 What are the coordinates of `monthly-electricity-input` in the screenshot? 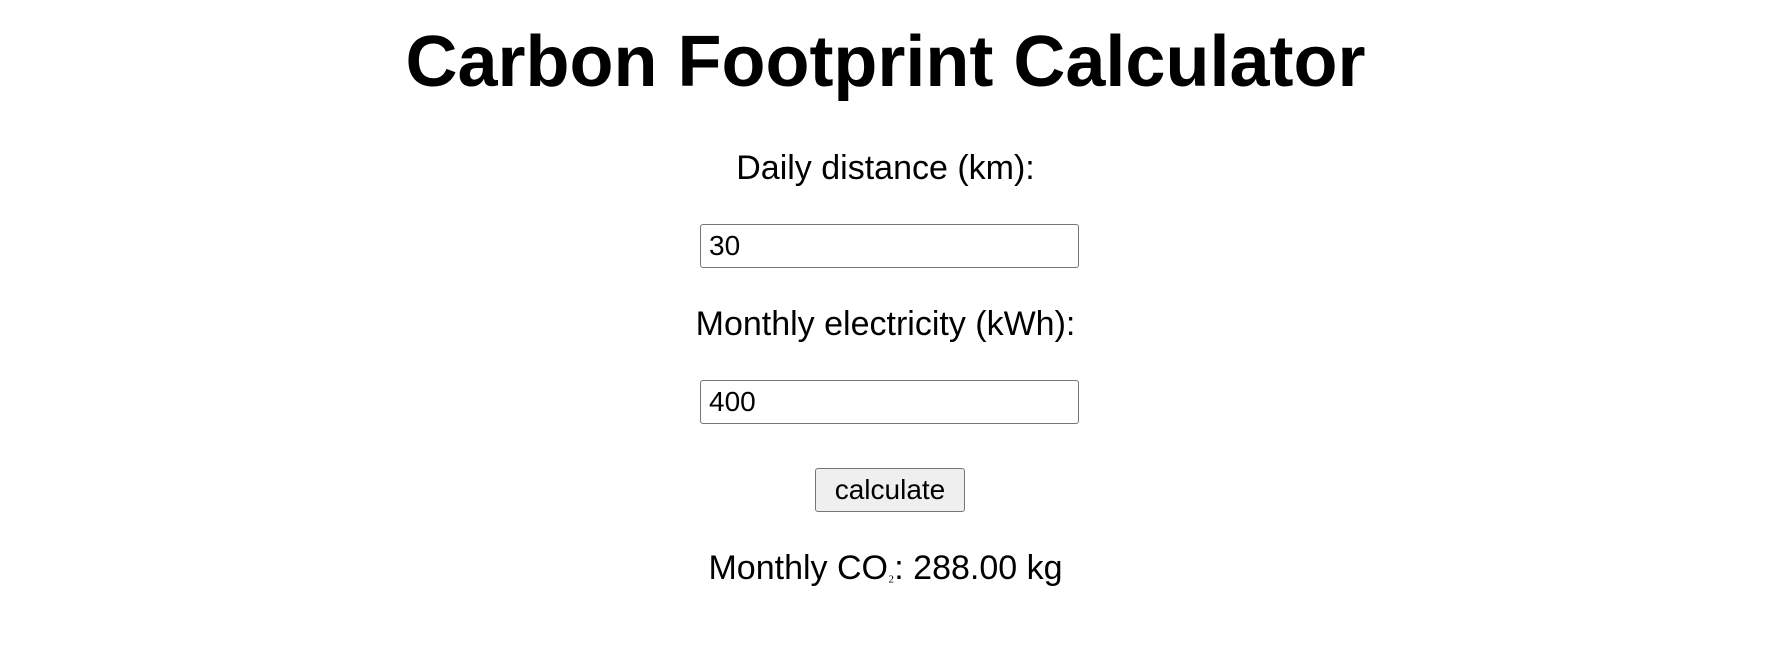 It's located at (889, 402).